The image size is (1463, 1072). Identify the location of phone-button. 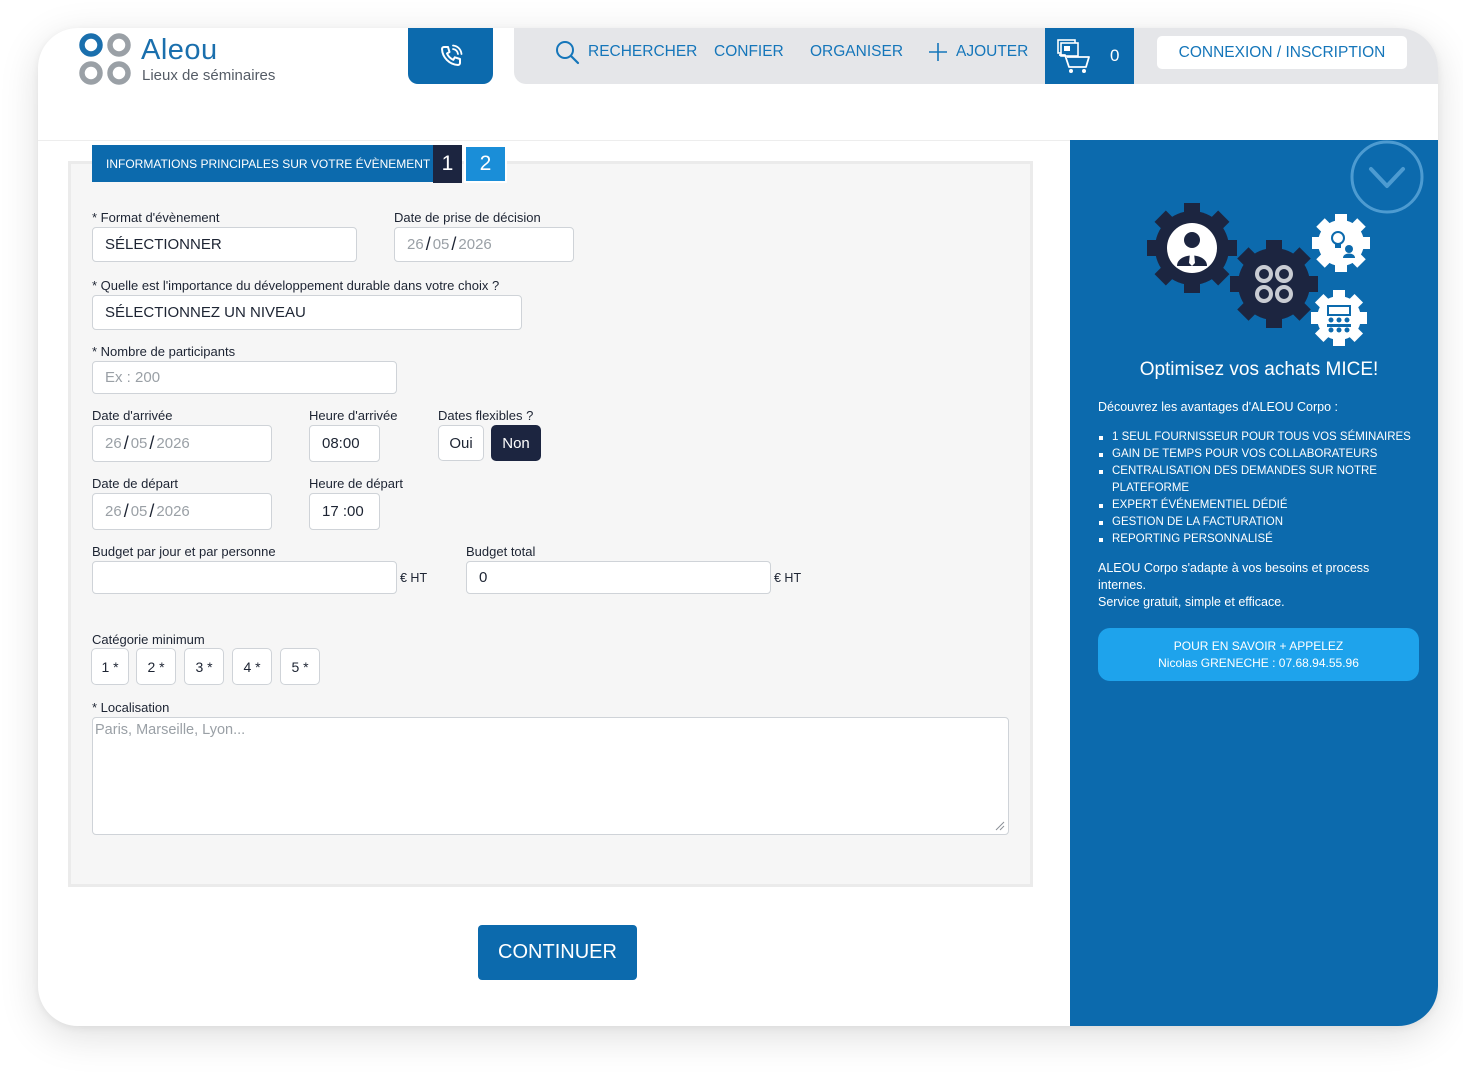
(450, 56).